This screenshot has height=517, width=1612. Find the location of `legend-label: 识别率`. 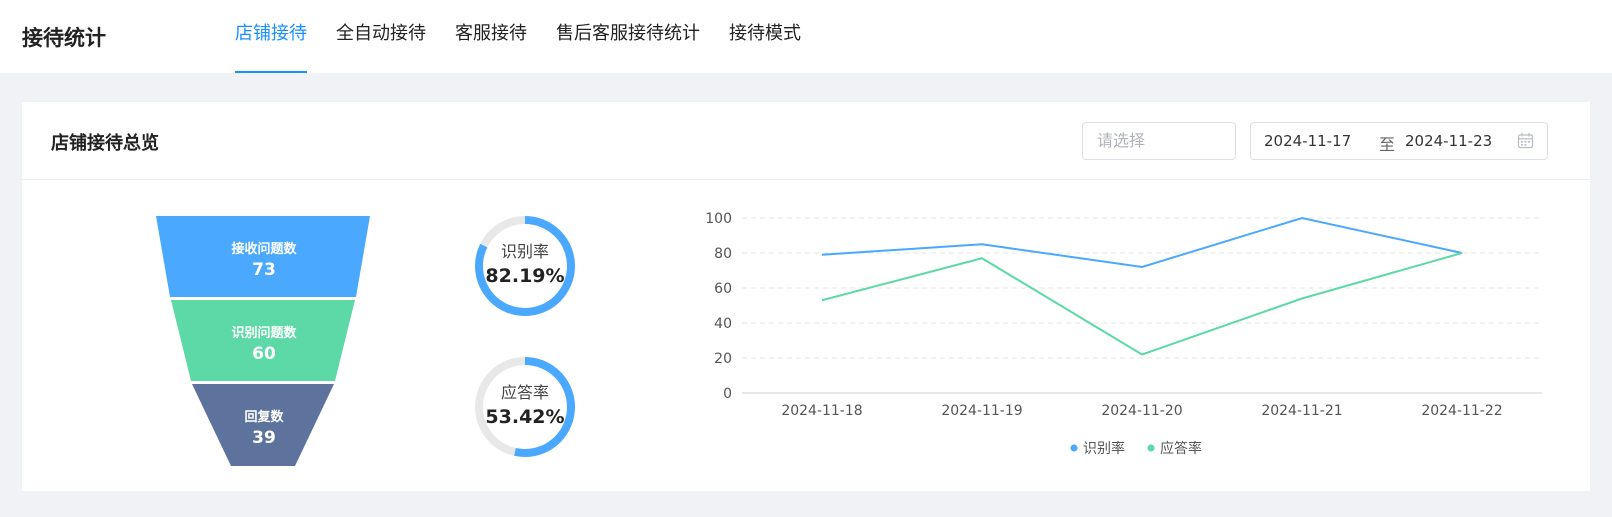

legend-label: 识别率 is located at coordinates (1104, 448).